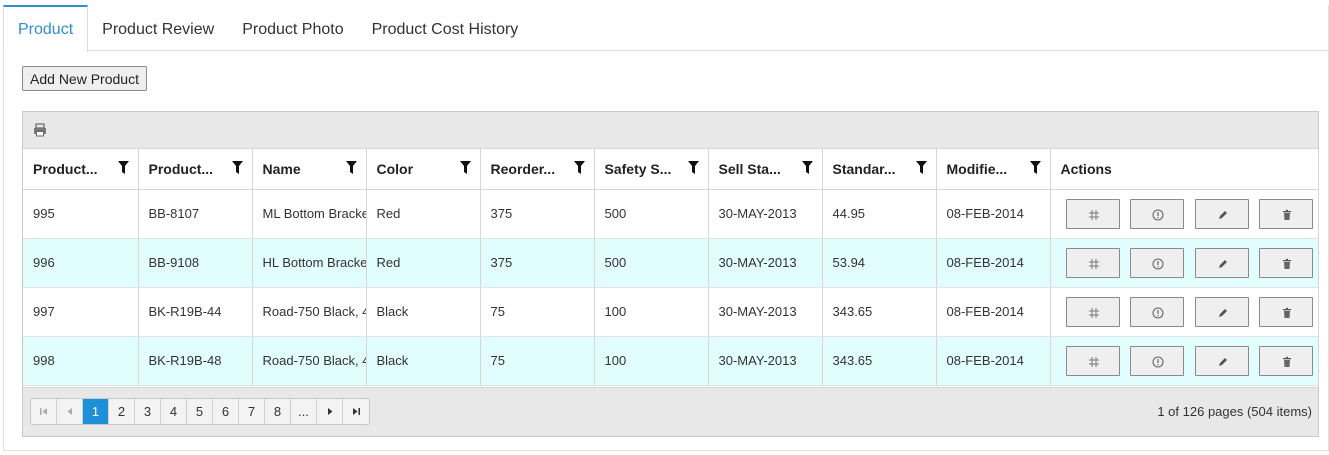  I want to click on printer-icon, so click(41, 131).